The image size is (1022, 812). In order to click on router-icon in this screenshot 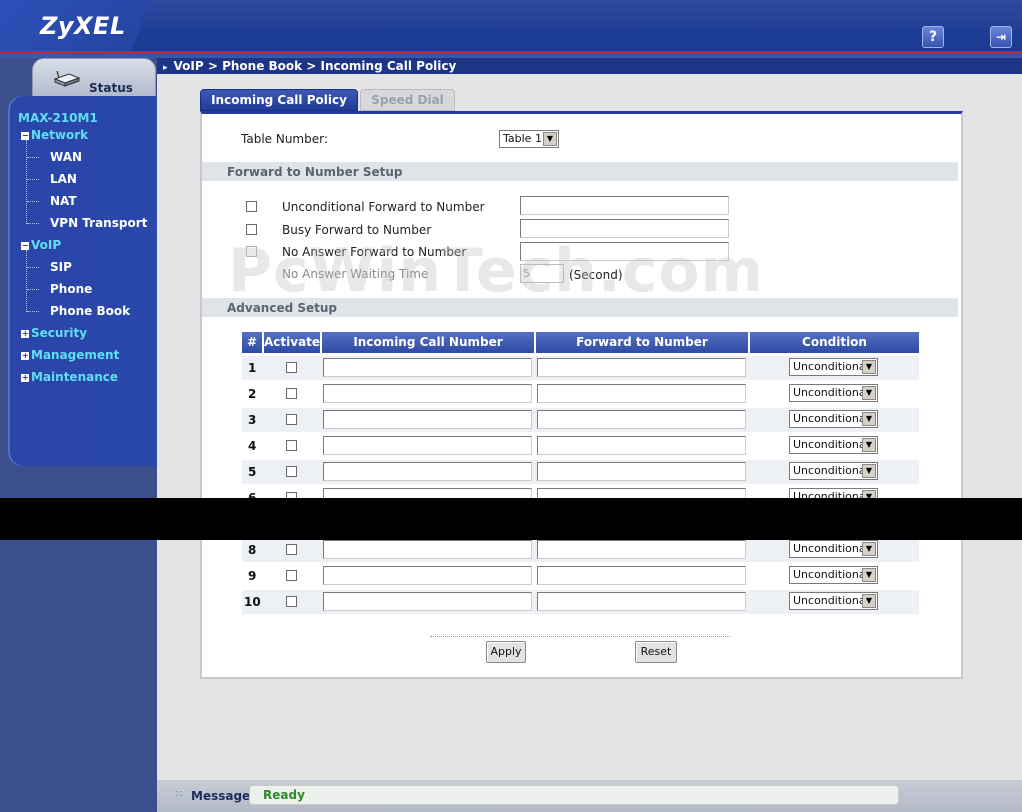, I will do `click(67, 79)`.